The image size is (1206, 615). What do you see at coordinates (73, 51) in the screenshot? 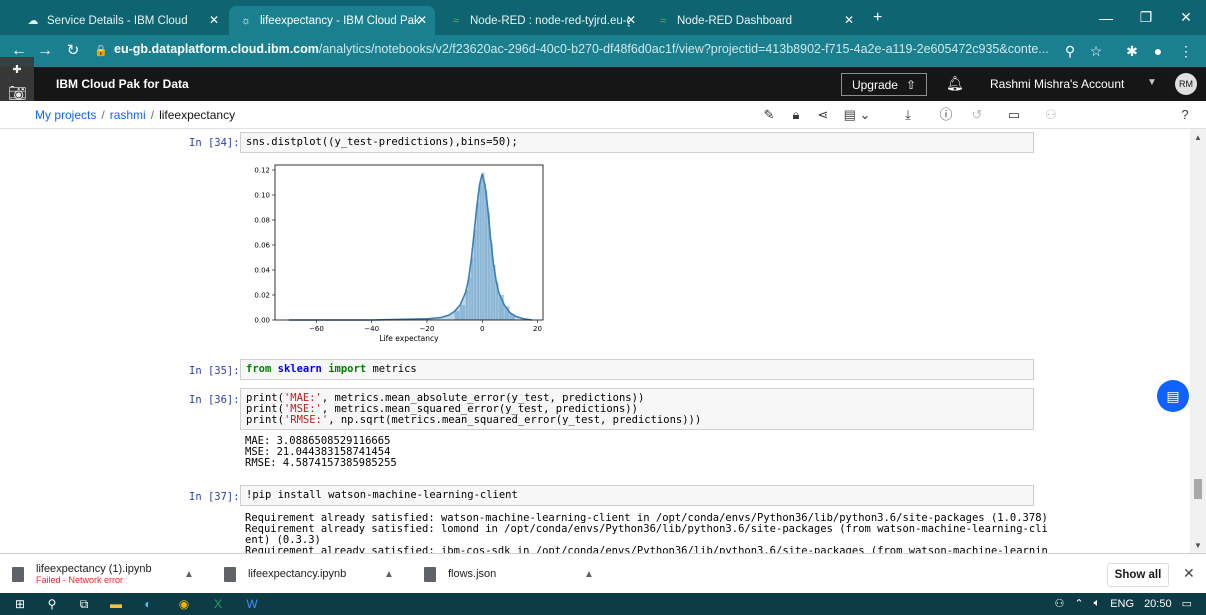
I see `reload-icon: ↻` at bounding box center [73, 51].